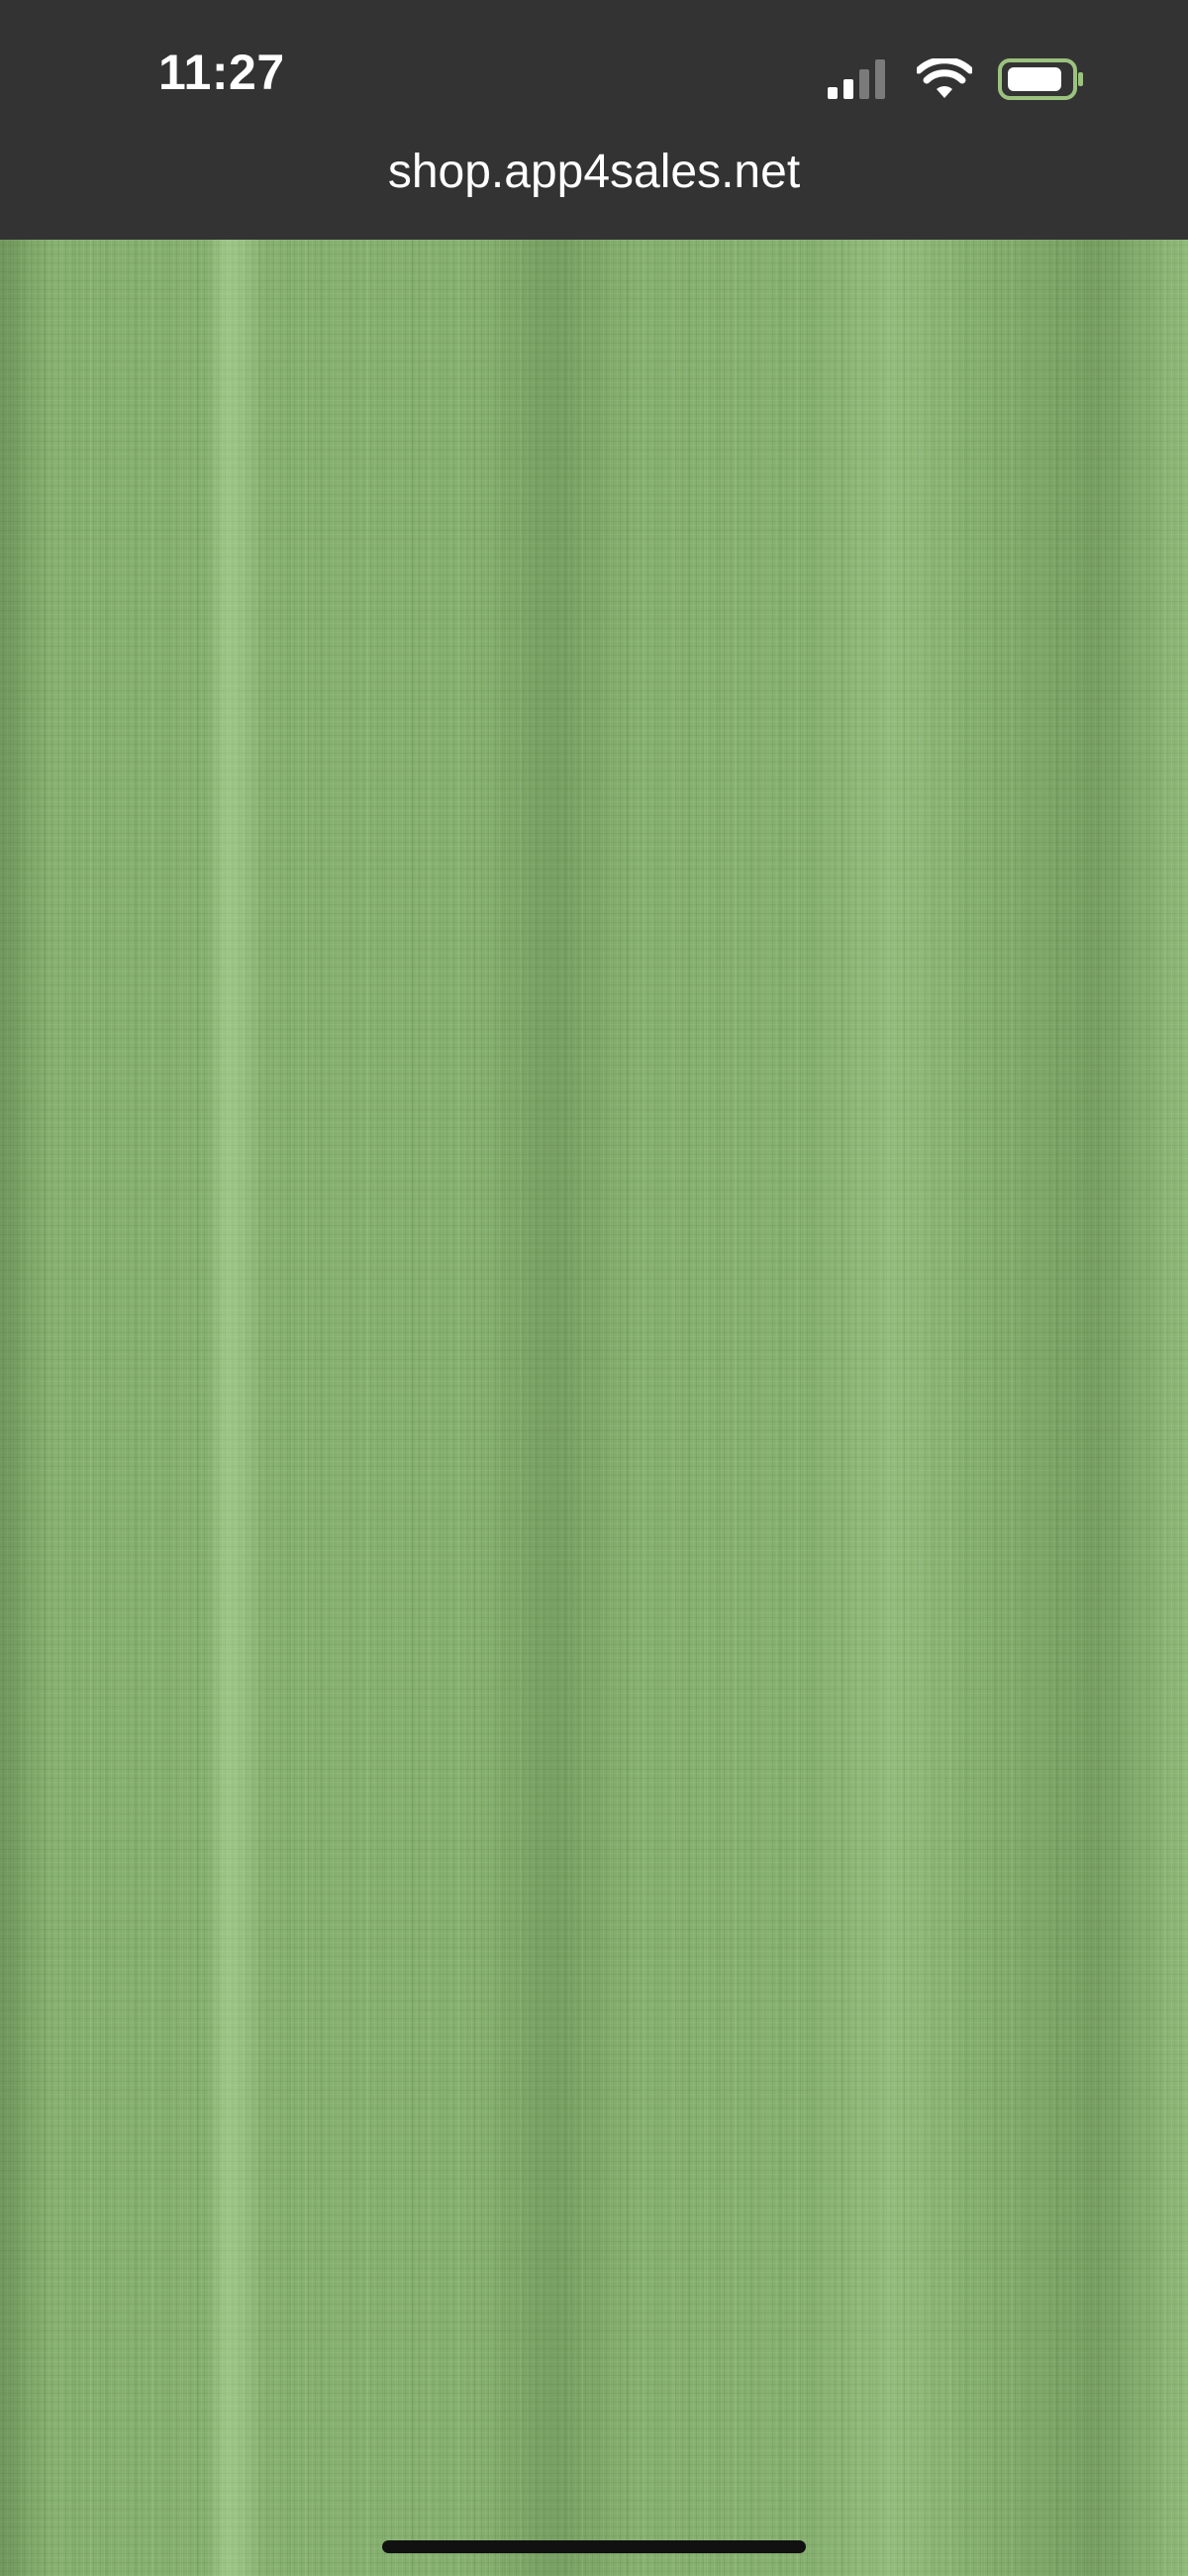 The width and height of the screenshot is (1188, 2576). Describe the element at coordinates (1041, 79) in the screenshot. I see `battery-icon` at that location.